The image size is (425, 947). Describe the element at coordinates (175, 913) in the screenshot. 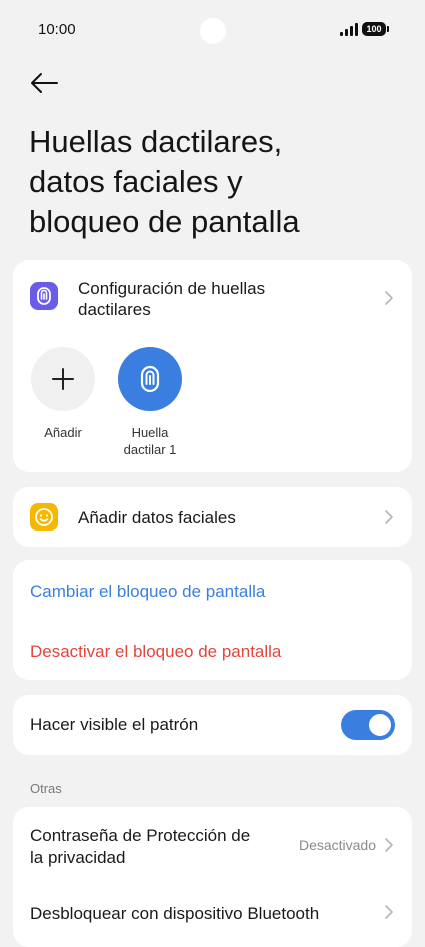

I see `bluetooth-unlock-label: Desbloquear con dispositivo Bluetooth` at that location.